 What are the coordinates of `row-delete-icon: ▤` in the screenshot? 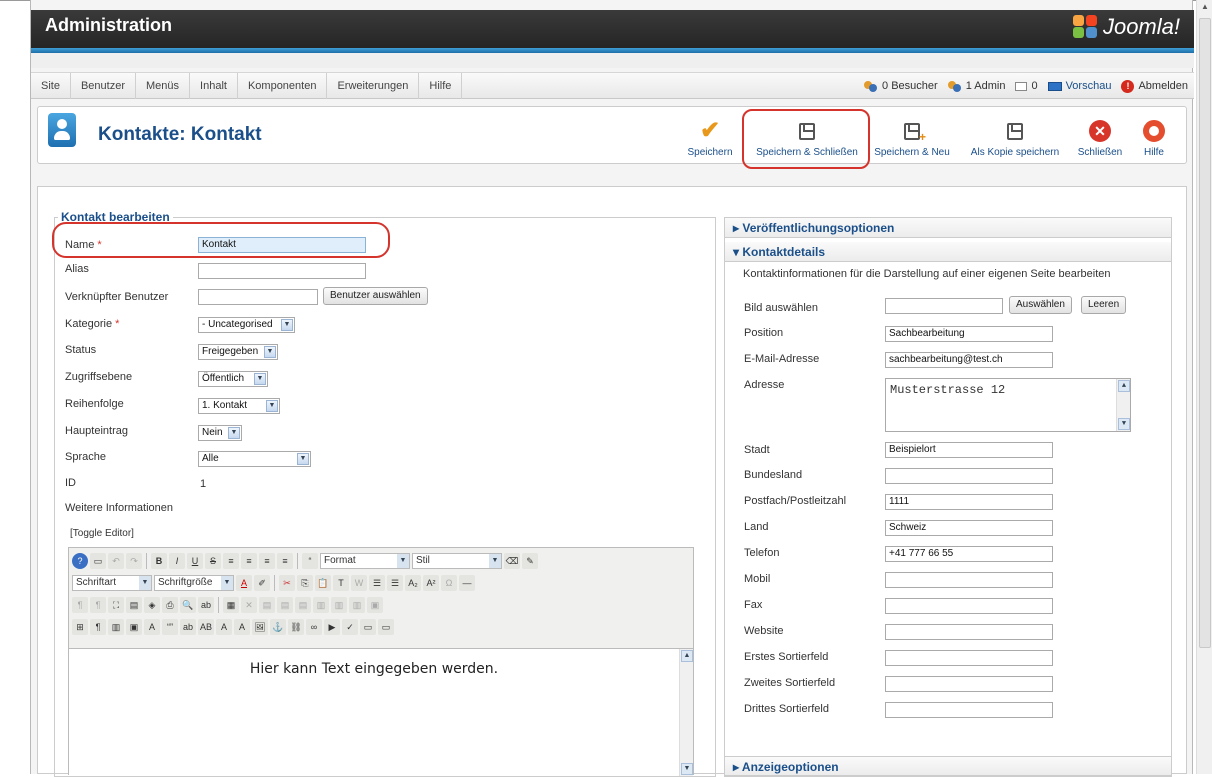 It's located at (303, 605).